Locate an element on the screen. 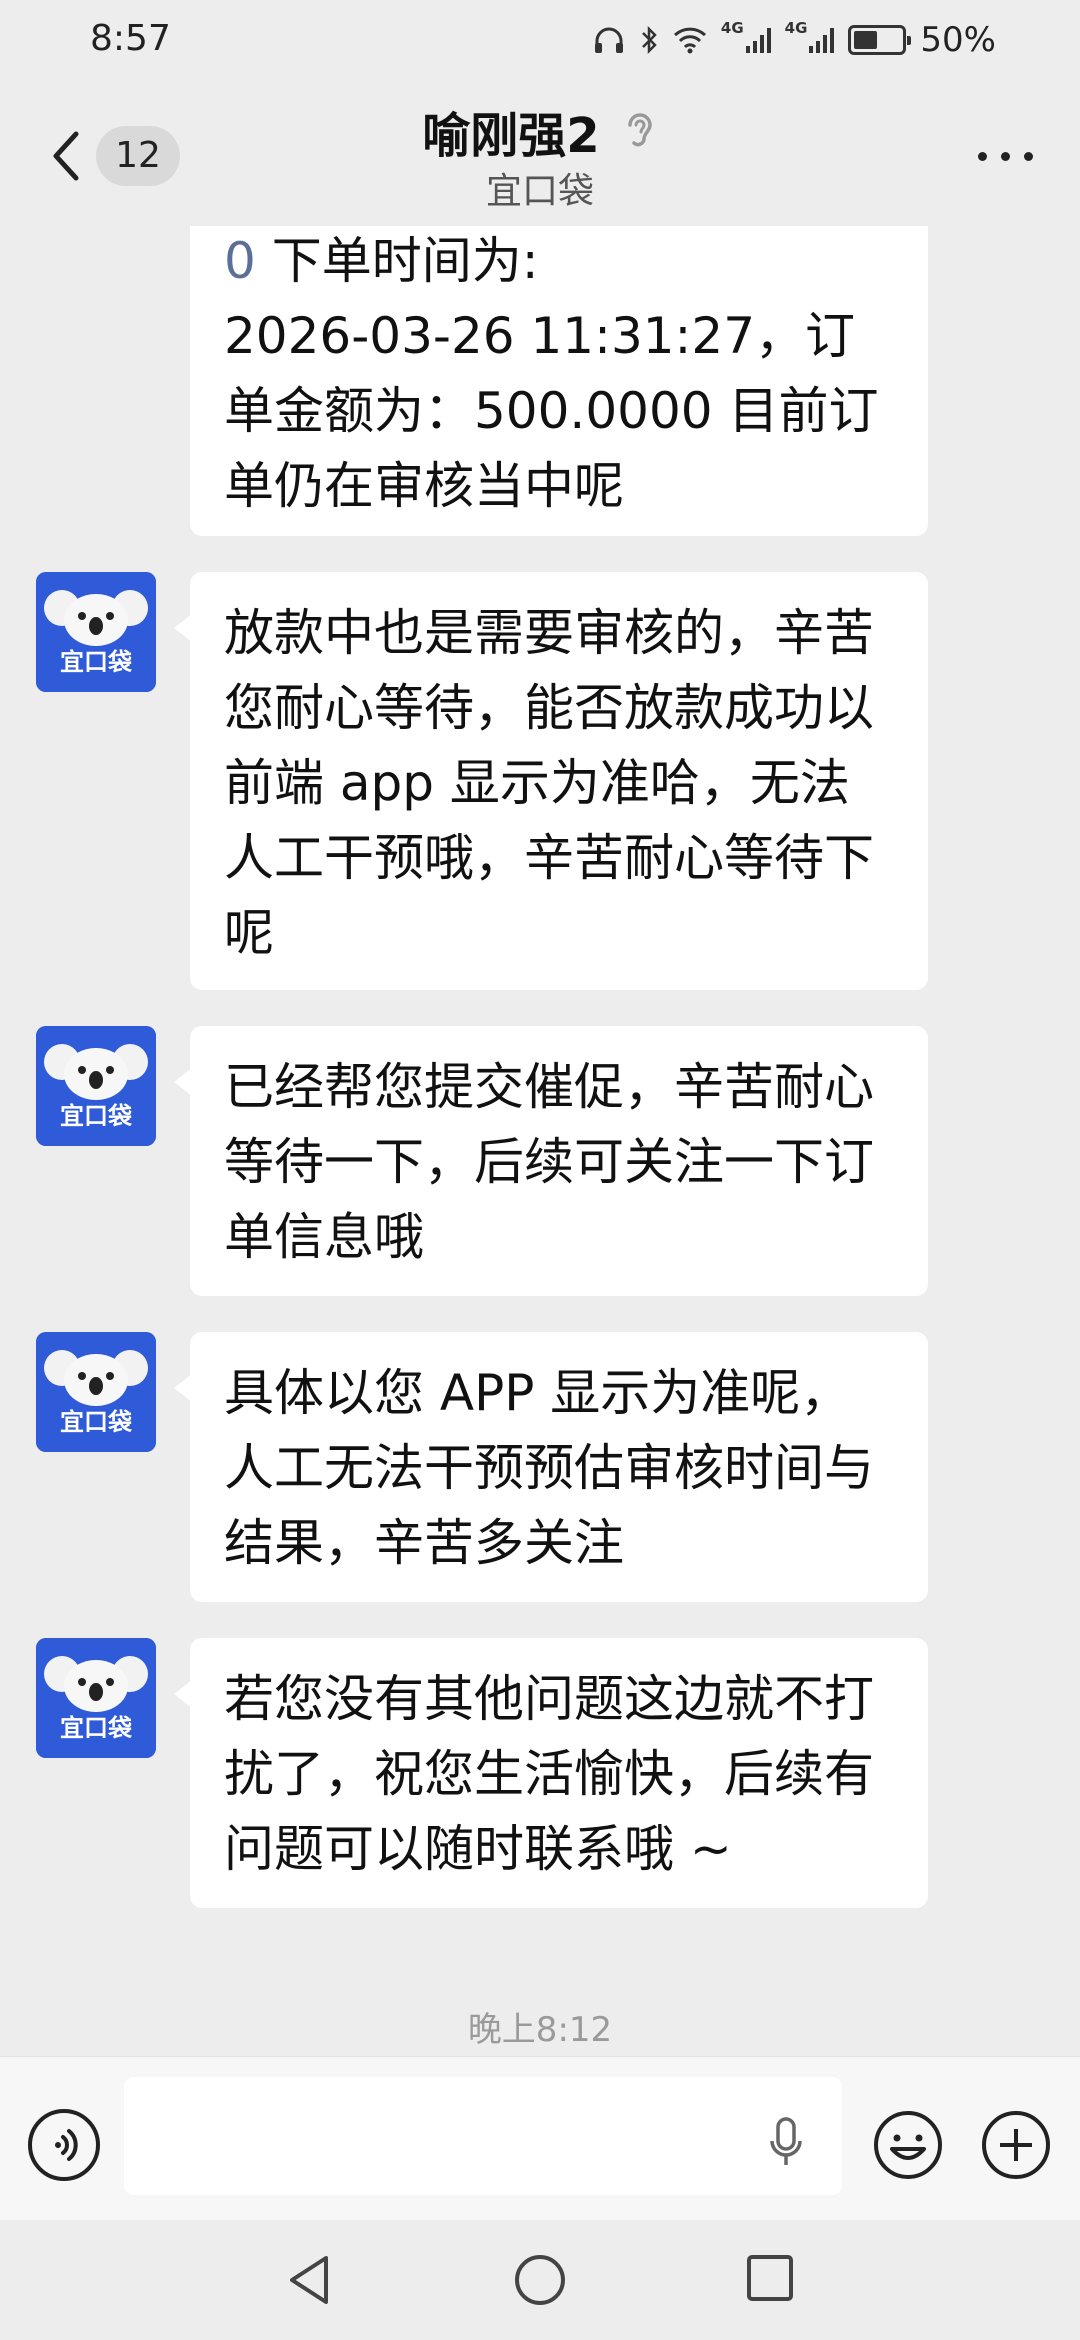  message-text: 具体以您 APP 显示为准呢，人工无法干预预估审核时间与结果，辛苦多关注 is located at coordinates (549, 1468).